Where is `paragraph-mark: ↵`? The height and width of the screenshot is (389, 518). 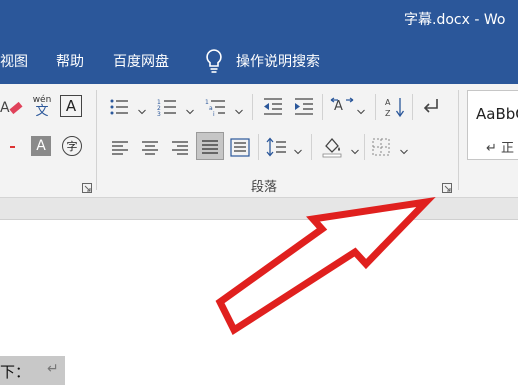 paragraph-mark: ↵ is located at coordinates (53, 369).